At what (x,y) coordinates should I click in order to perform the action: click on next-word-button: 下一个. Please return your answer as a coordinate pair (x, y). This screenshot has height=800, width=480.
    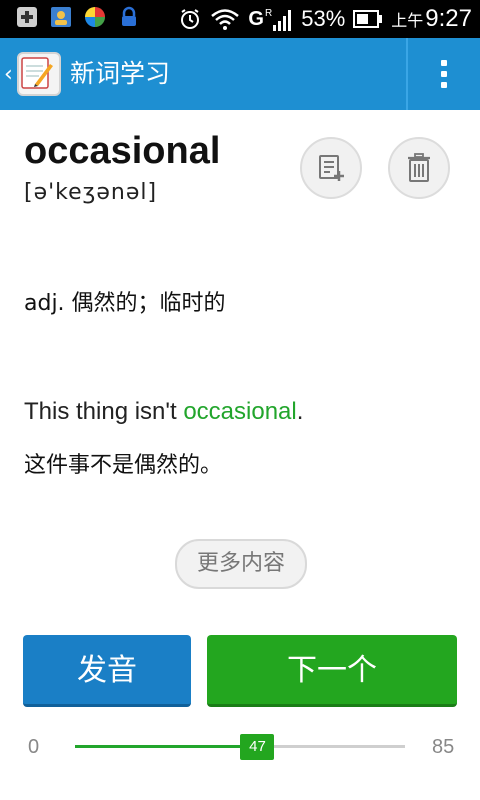
    Looking at the image, I should click on (332, 671).